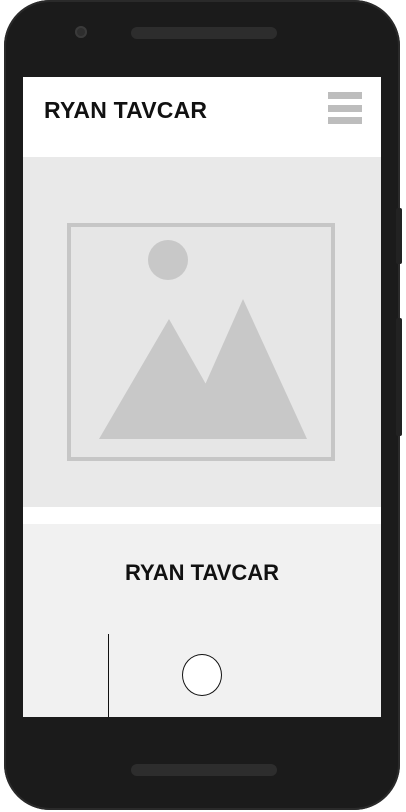  I want to click on vertical-line, so click(108, 675).